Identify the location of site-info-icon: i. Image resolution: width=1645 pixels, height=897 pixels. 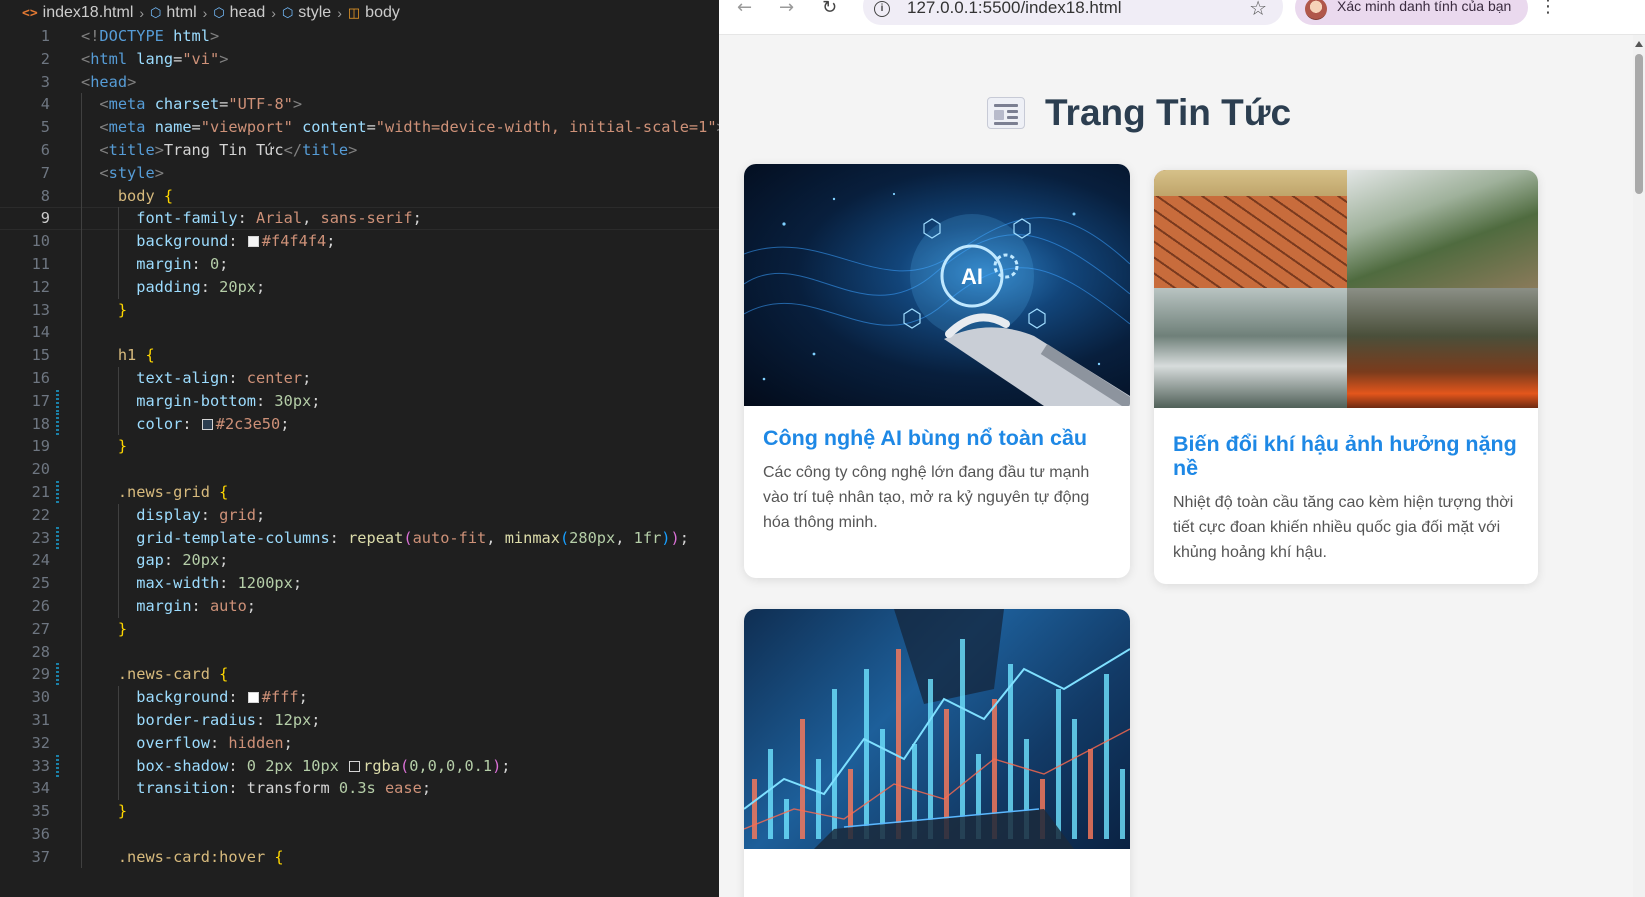
(882, 9).